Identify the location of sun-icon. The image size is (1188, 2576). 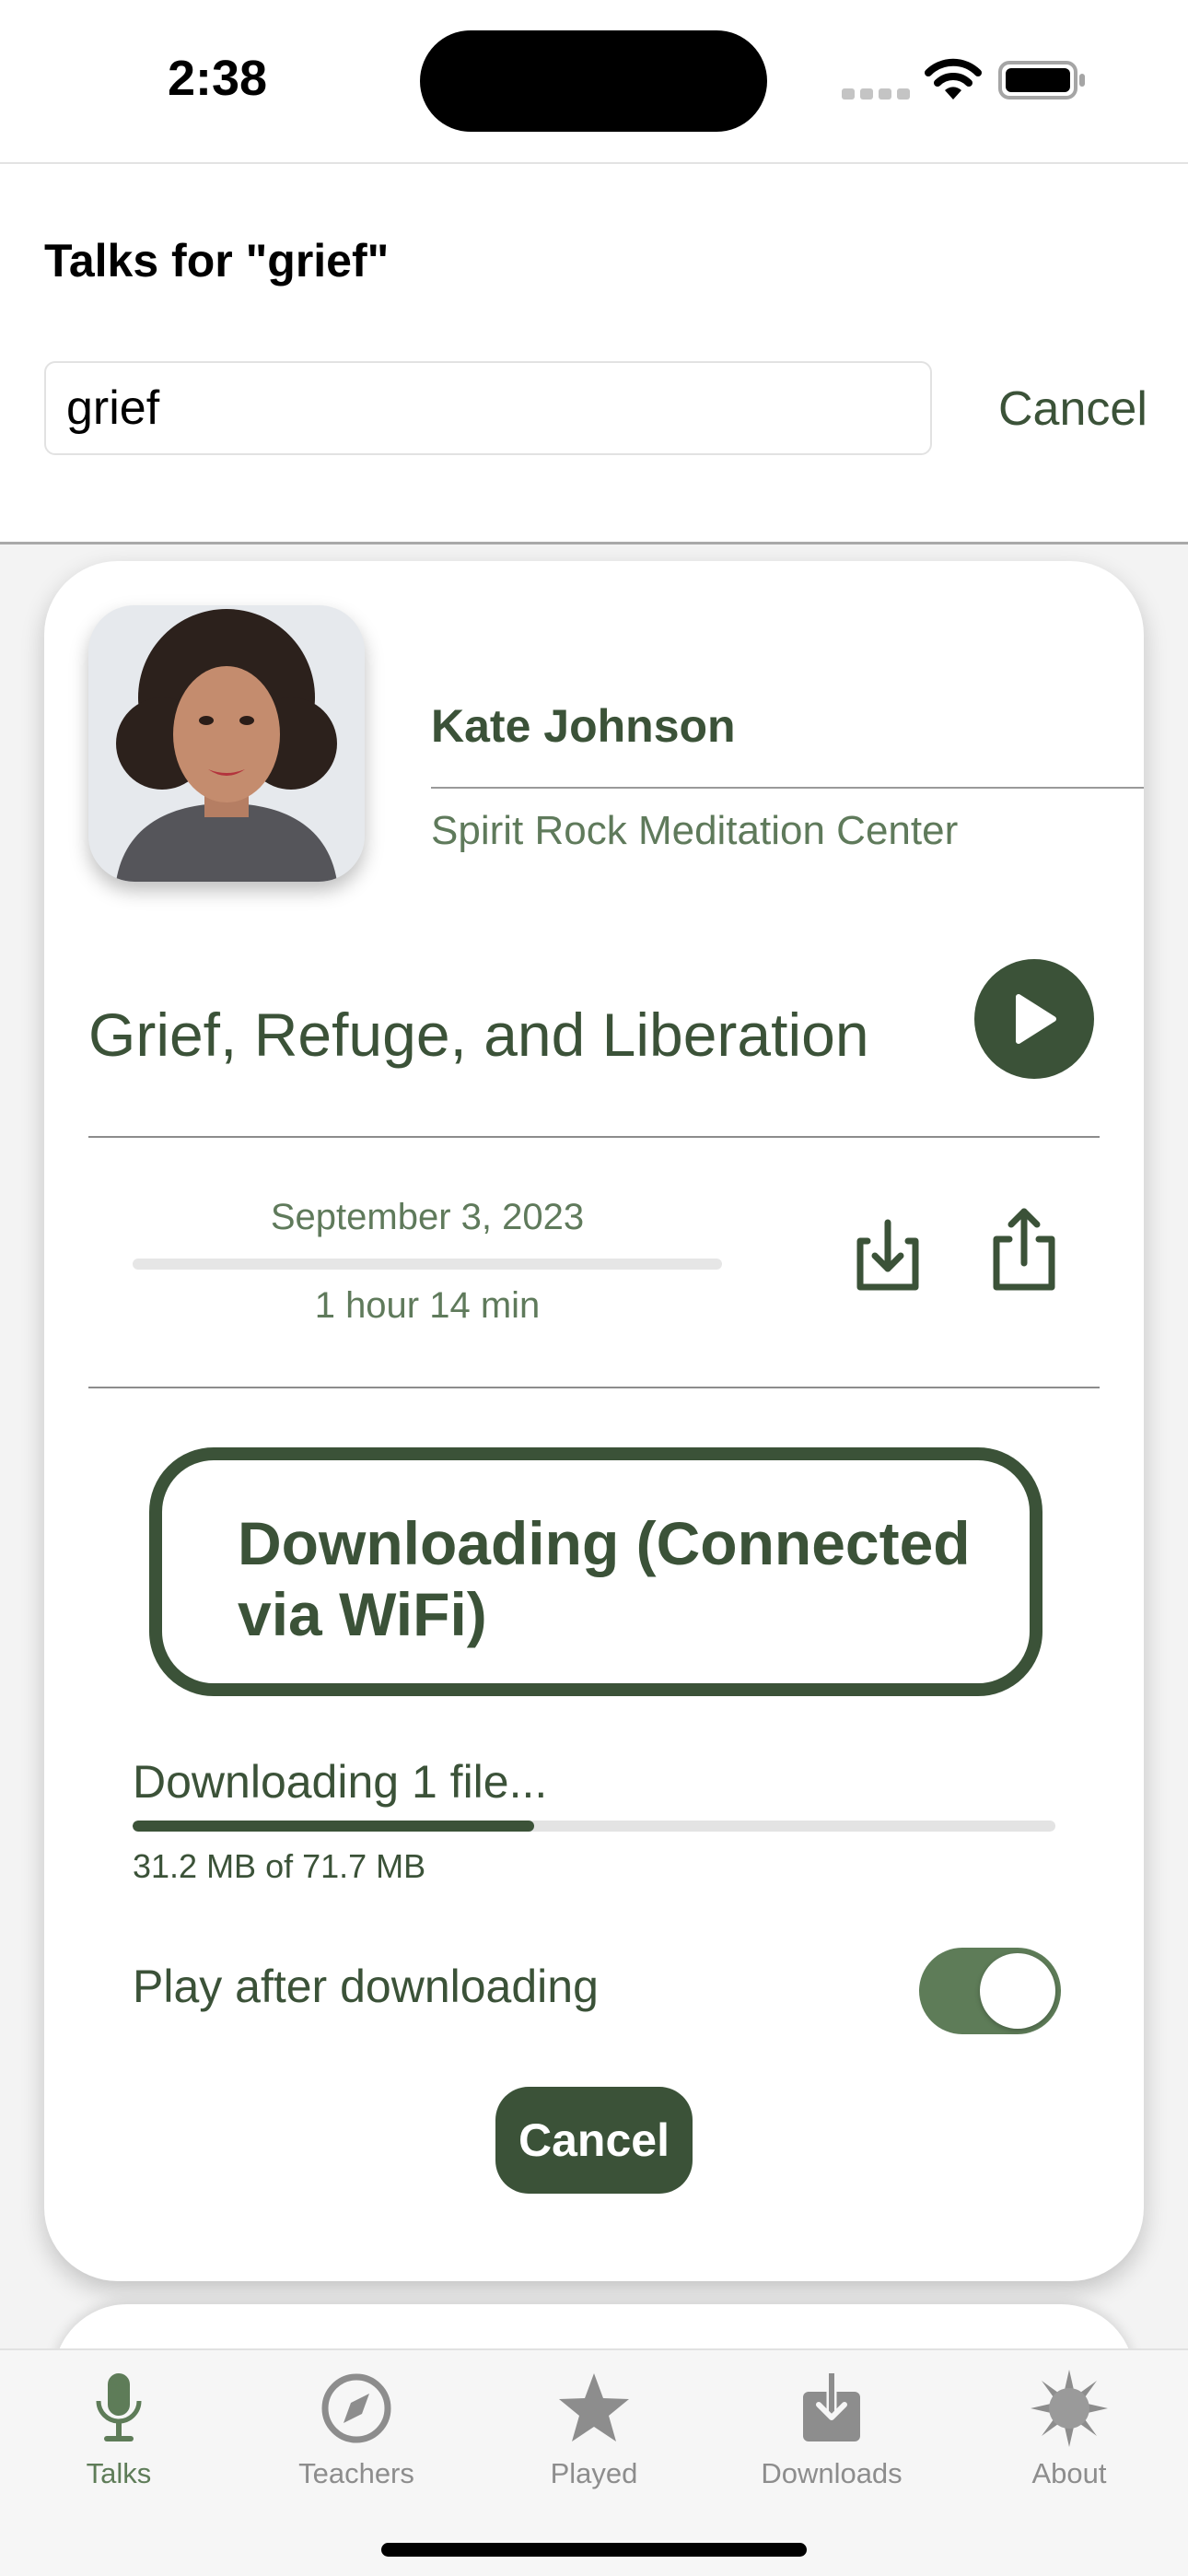
(1069, 2408).